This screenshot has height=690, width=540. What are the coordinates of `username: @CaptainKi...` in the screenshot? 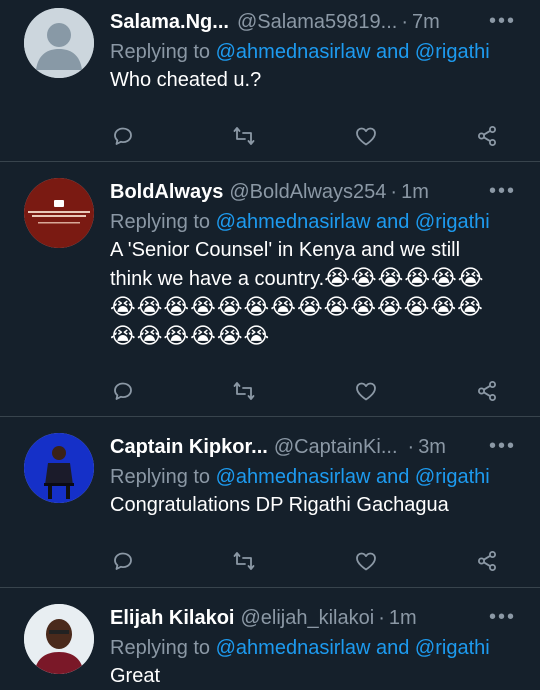 It's located at (336, 447).